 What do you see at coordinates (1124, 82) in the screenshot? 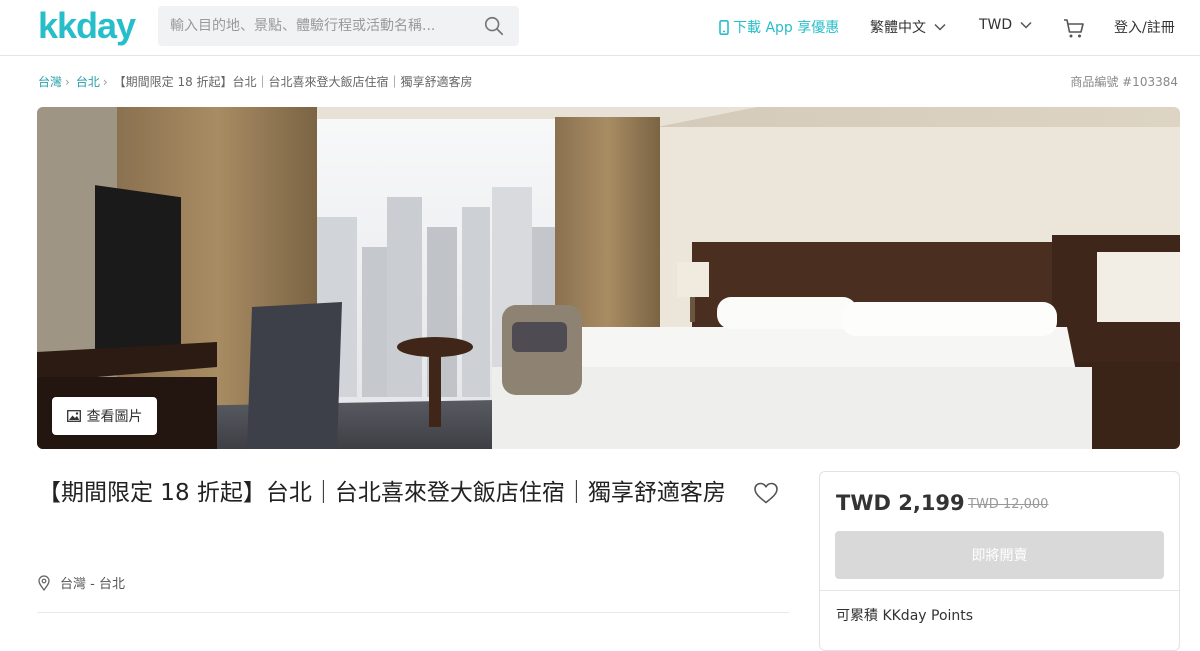
I see `product-id: 商品編號 #103384` at bounding box center [1124, 82].